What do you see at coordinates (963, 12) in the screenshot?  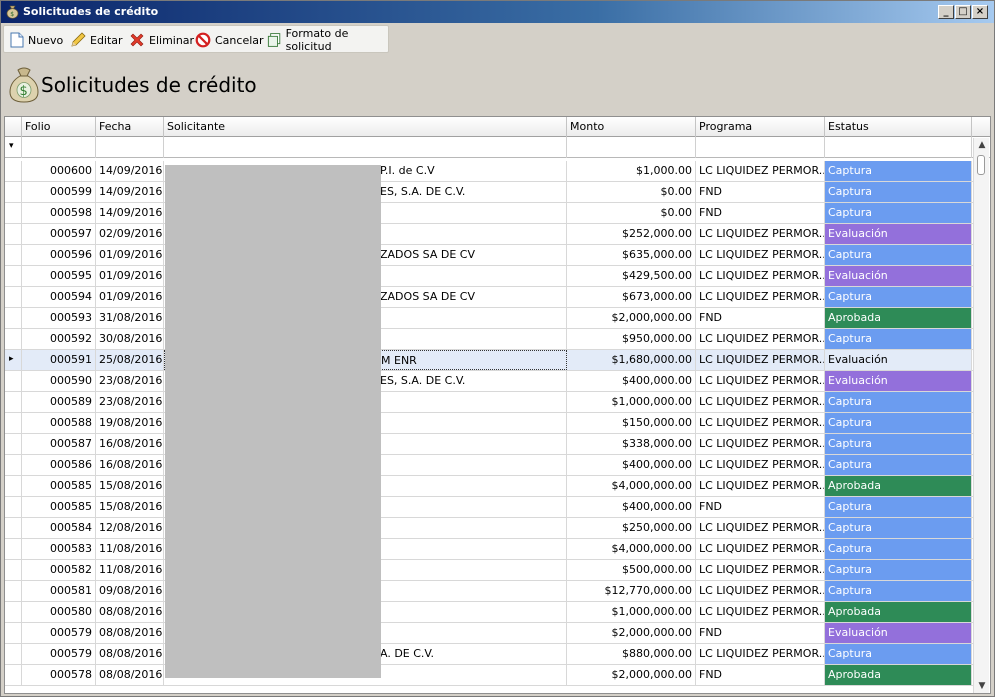 I see `maximize-button: □` at bounding box center [963, 12].